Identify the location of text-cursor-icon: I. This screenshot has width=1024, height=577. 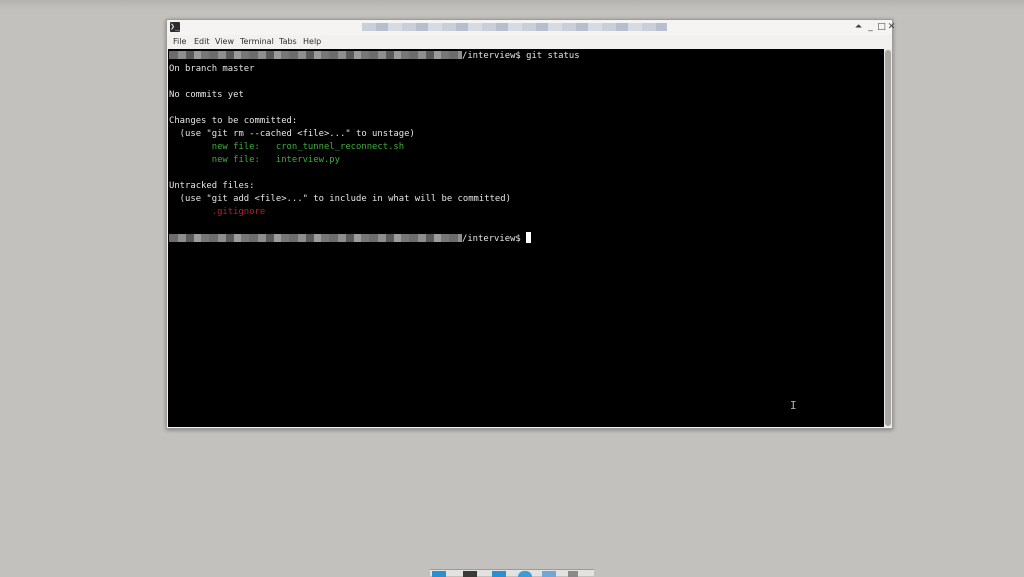
(793, 405).